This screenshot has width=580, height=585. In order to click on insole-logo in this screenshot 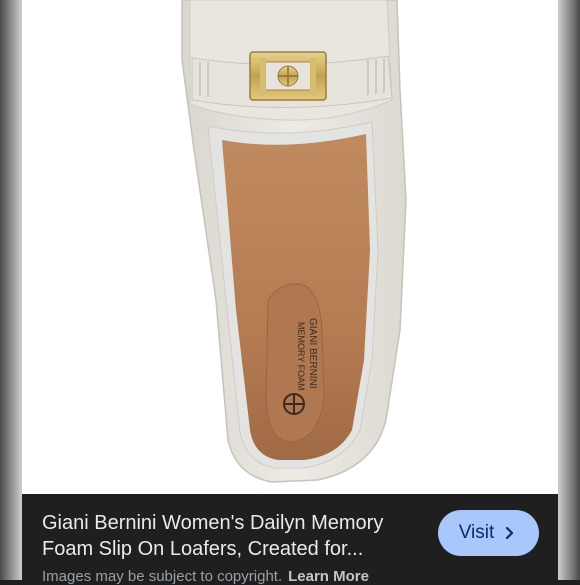, I will do `click(294, 404)`.